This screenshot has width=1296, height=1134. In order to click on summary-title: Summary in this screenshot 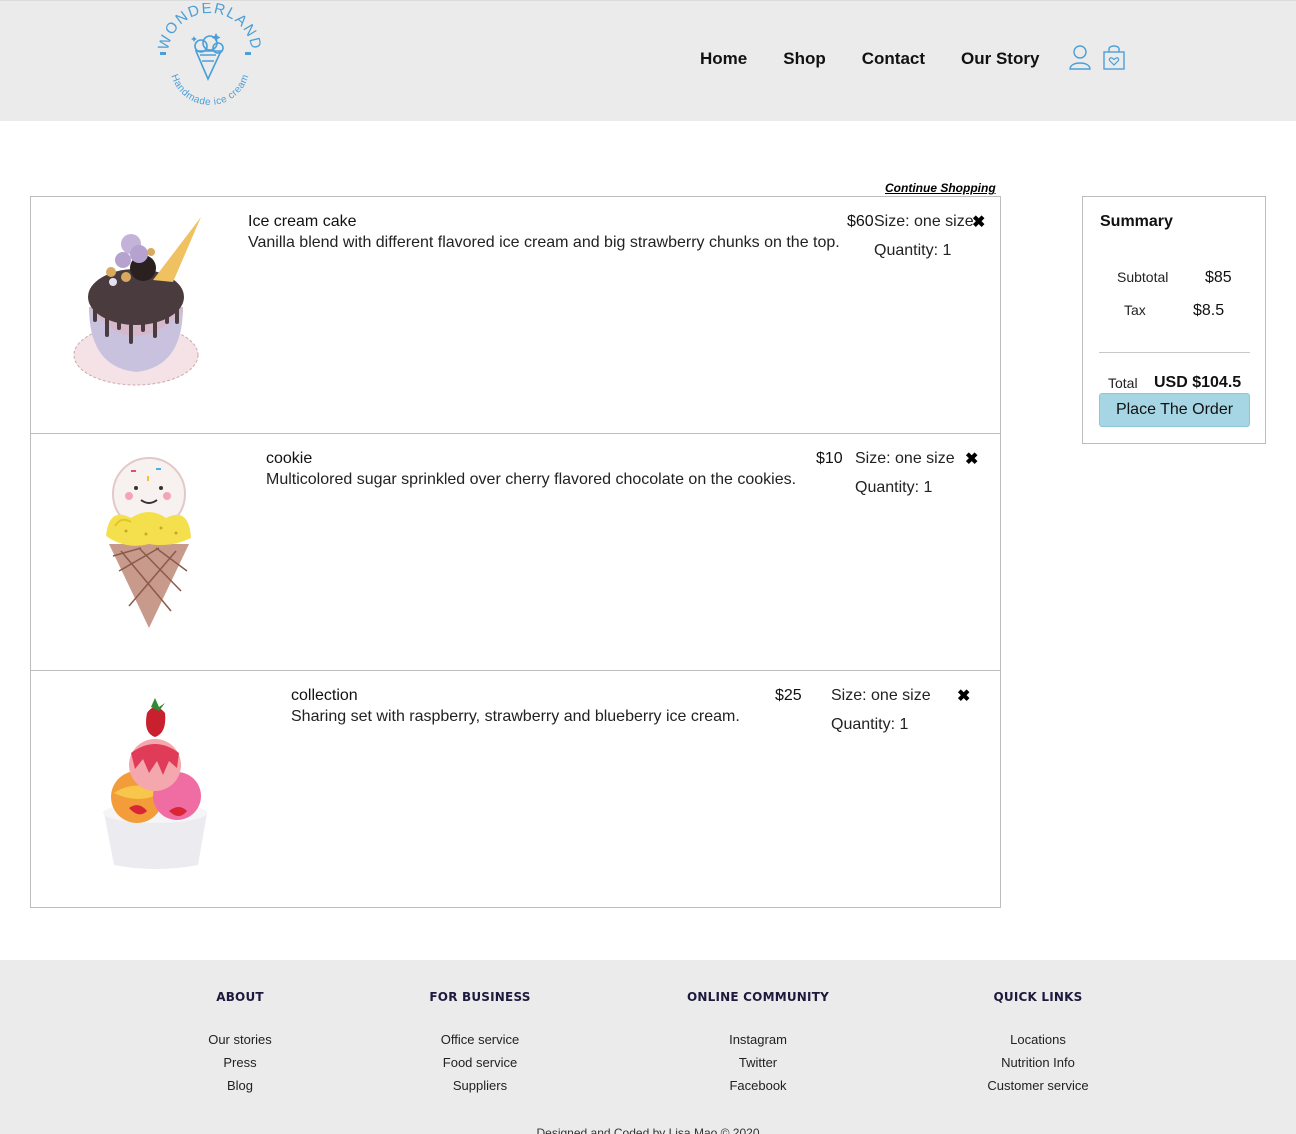, I will do `click(1136, 221)`.